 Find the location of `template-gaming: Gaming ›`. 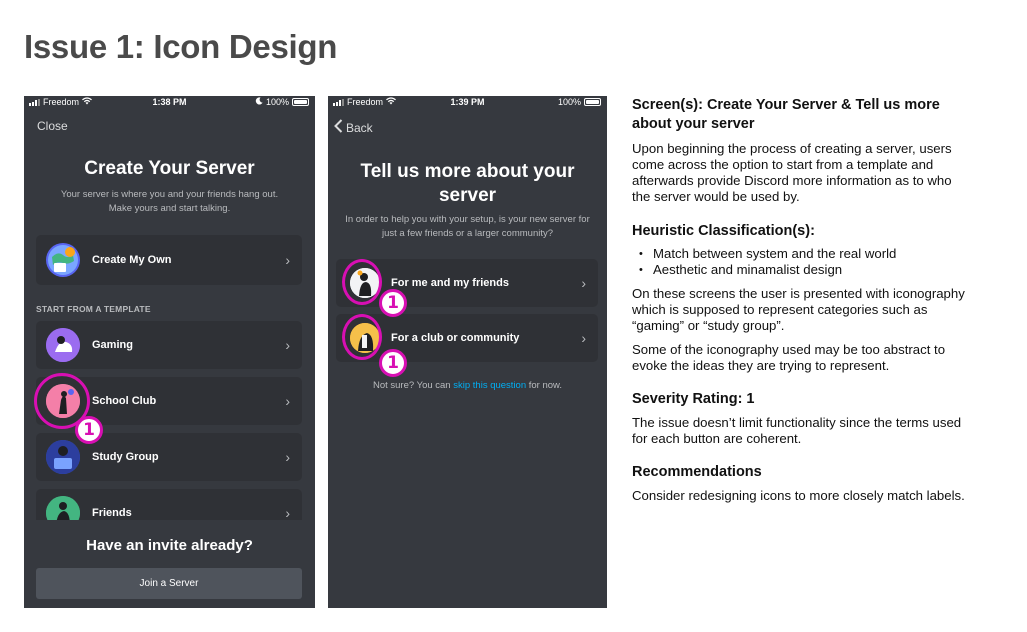

template-gaming: Gaming › is located at coordinates (169, 345).